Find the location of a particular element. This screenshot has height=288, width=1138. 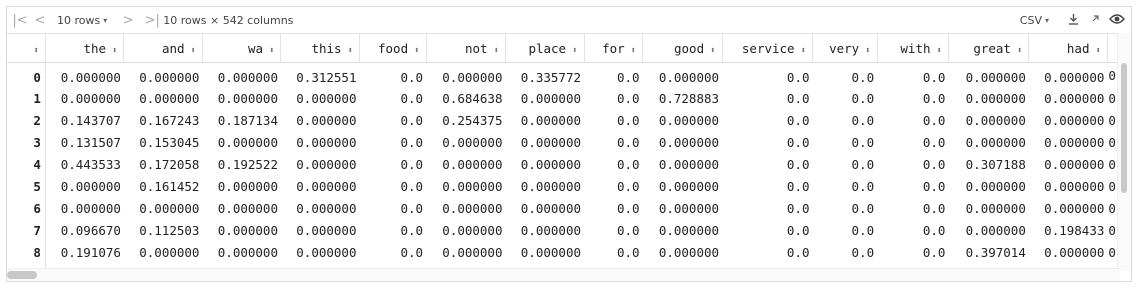

column-header-great: great ⬍ is located at coordinates (989, 48).